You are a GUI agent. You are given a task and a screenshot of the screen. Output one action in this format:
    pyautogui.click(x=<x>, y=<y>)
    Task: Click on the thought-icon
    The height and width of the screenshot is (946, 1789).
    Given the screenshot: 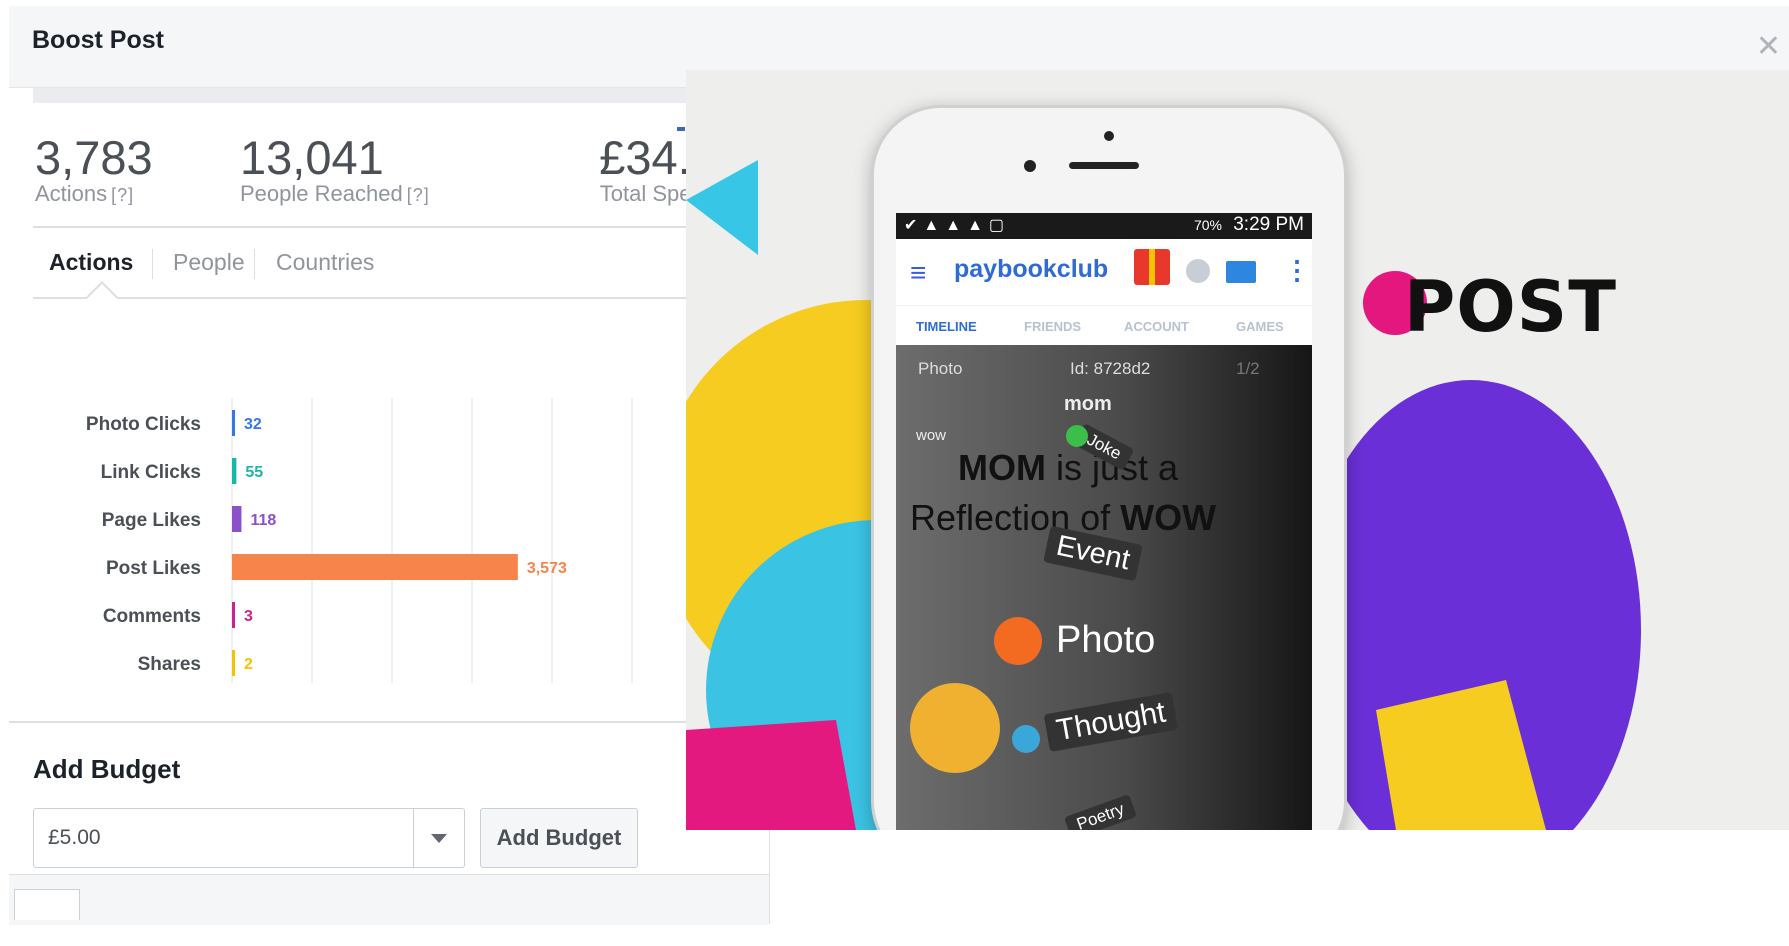 What is the action you would take?
    pyautogui.click(x=1026, y=739)
    